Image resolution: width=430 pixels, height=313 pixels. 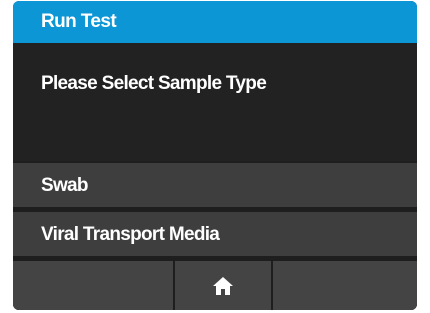 I want to click on option-viral-transport-media: Viral Transport Media, so click(x=215, y=233).